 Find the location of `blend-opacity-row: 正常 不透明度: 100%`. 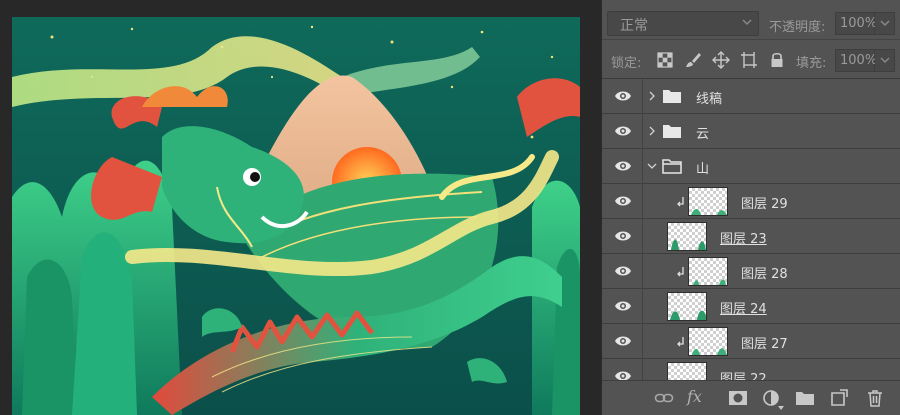

blend-opacity-row: 正常 不透明度: 100% is located at coordinates (751, 20).